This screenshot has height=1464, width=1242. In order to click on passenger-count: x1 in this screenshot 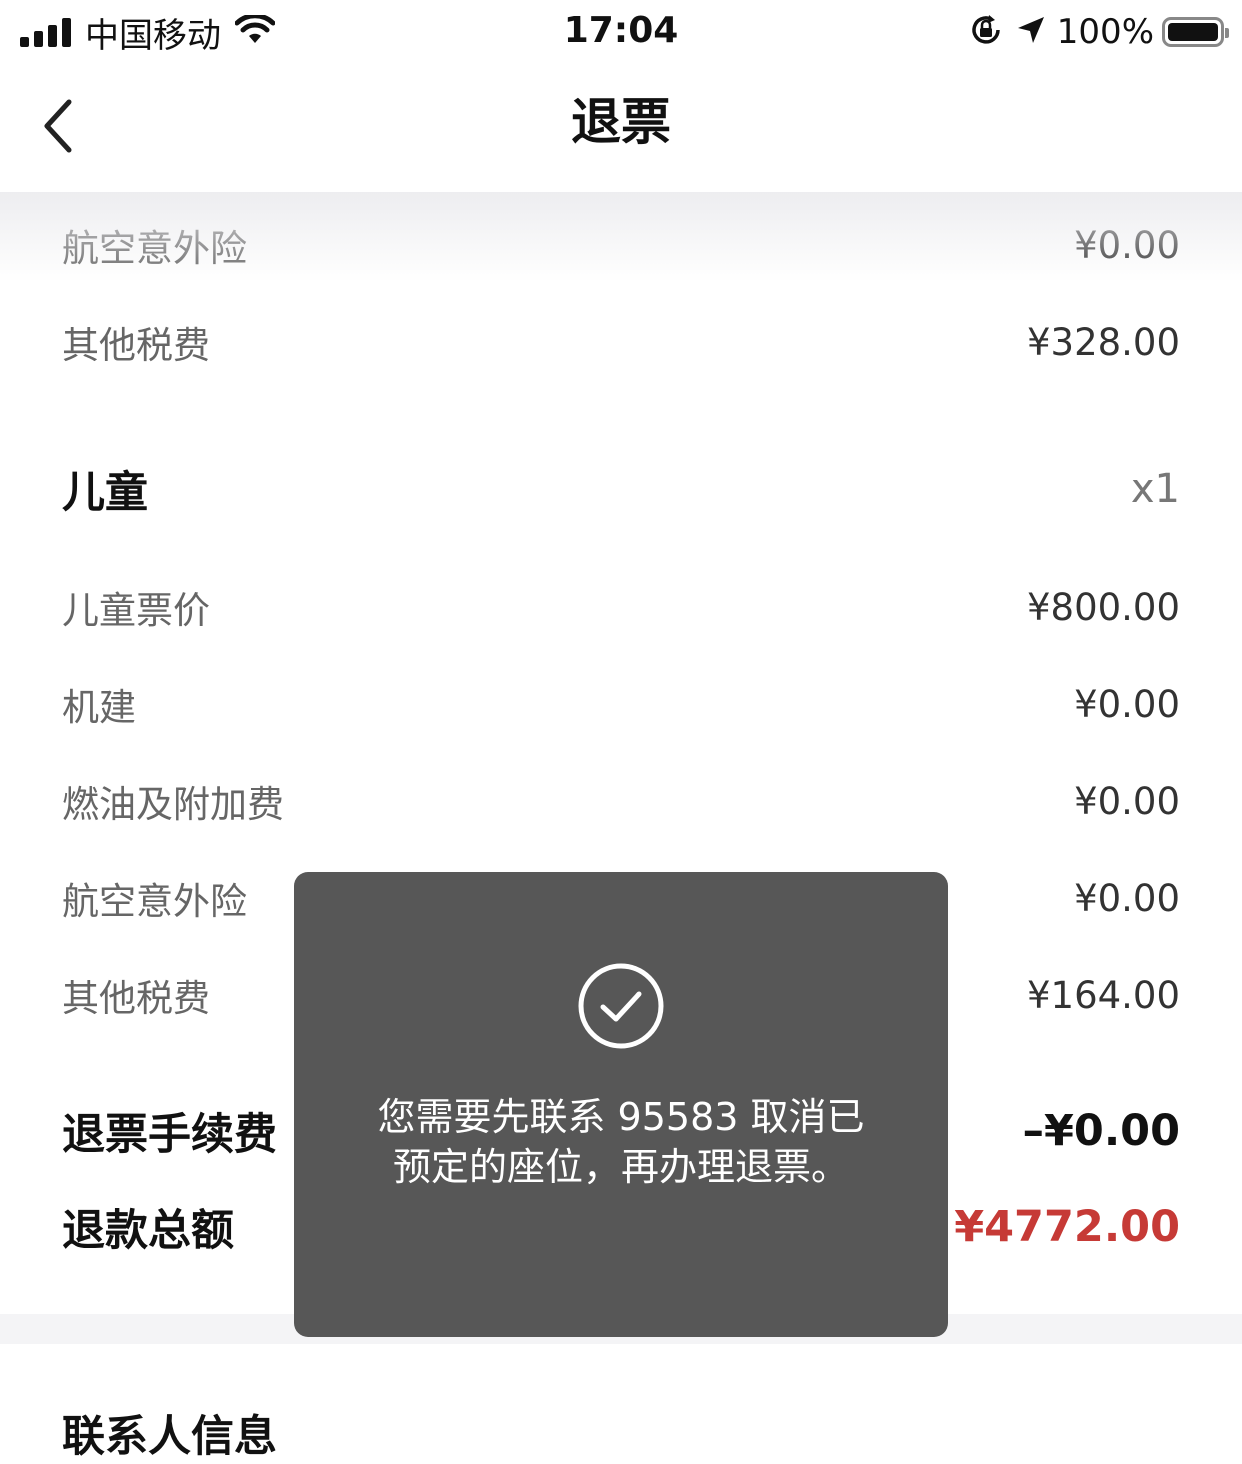, I will do `click(1155, 489)`.